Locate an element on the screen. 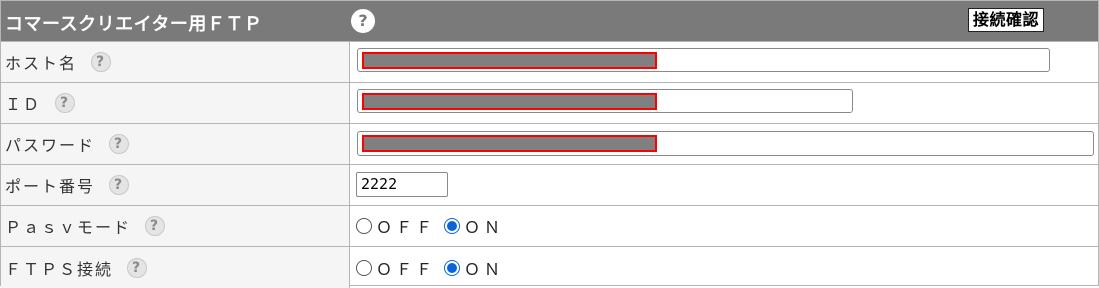 The width and height of the screenshot is (1099, 288). pasv-off-radio is located at coordinates (364, 226).